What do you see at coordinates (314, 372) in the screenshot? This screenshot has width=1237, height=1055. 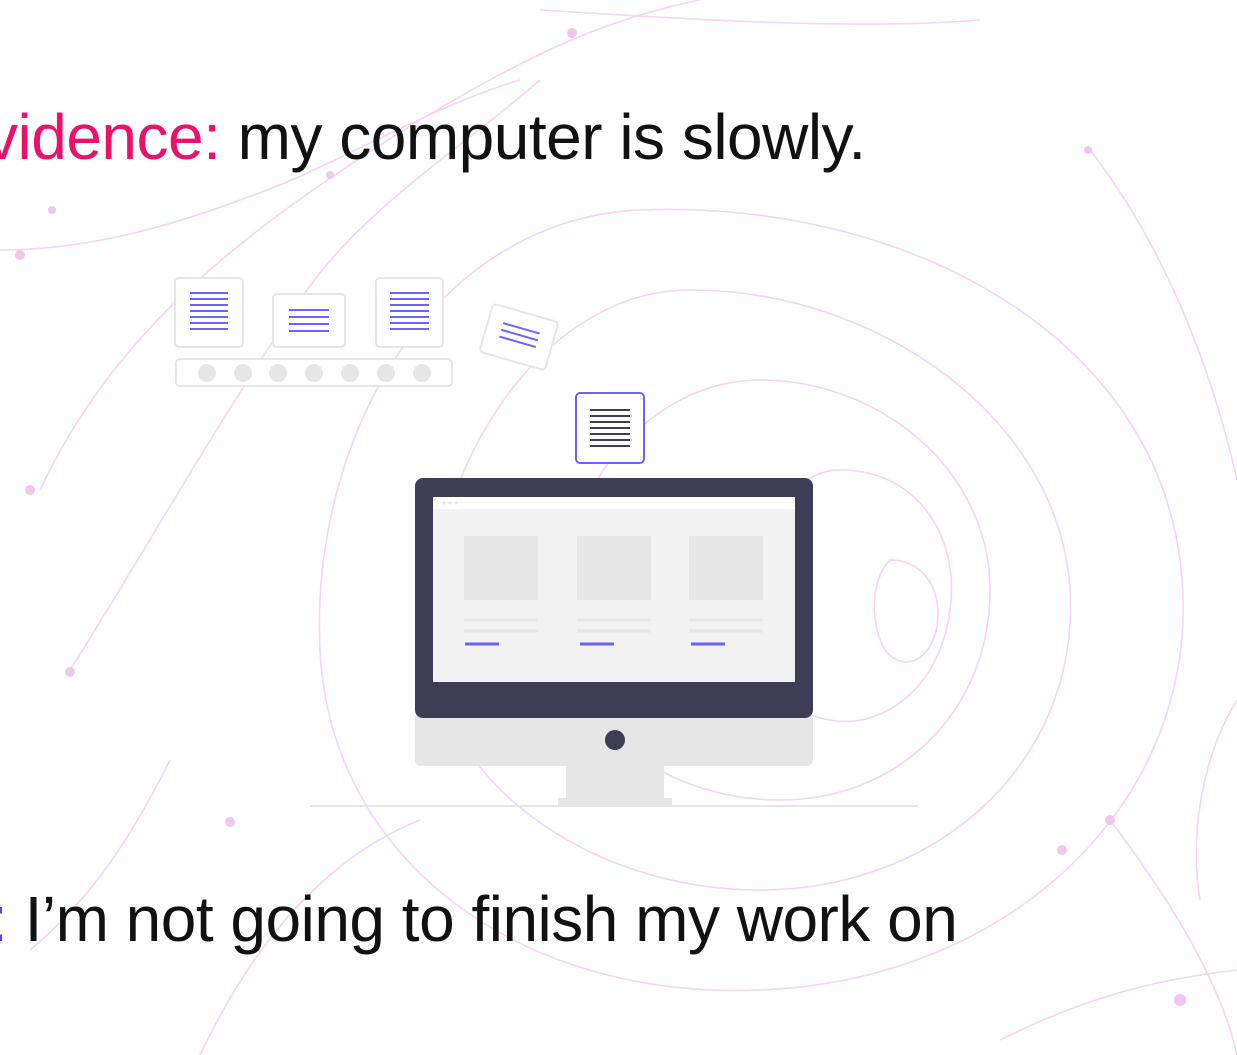 I see `conveyor-belt` at bounding box center [314, 372].